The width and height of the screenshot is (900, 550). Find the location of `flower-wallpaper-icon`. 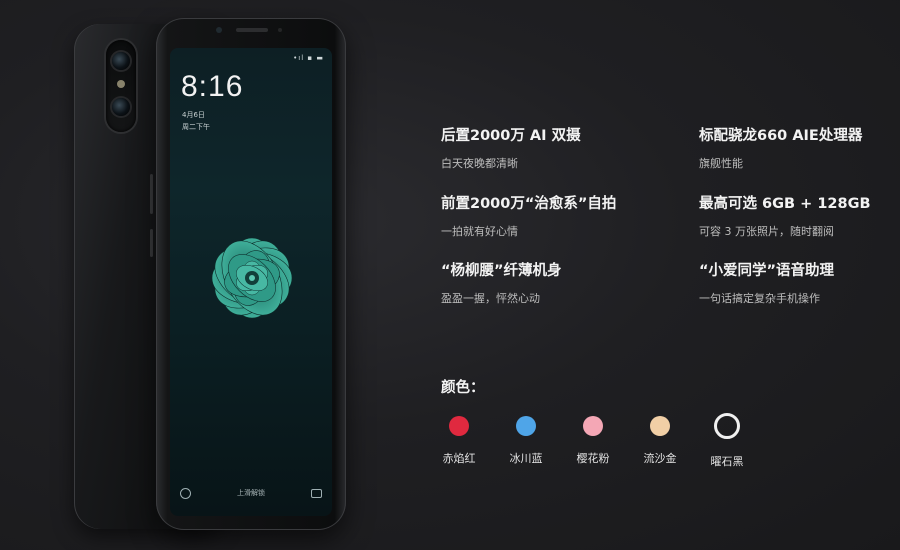

flower-wallpaper-icon is located at coordinates (252, 278).